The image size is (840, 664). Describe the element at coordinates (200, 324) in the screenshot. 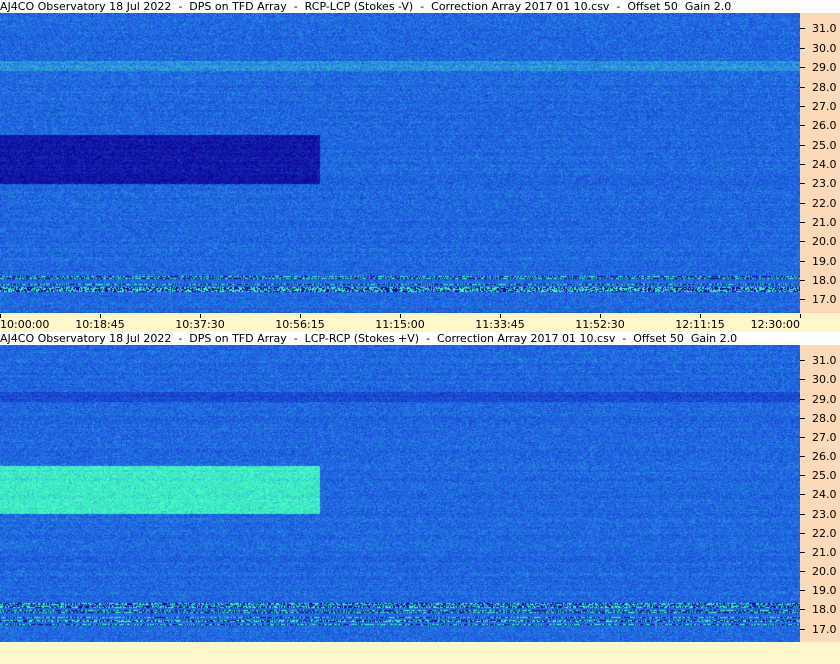

I see `x-tick-label: 10:37:30` at that location.